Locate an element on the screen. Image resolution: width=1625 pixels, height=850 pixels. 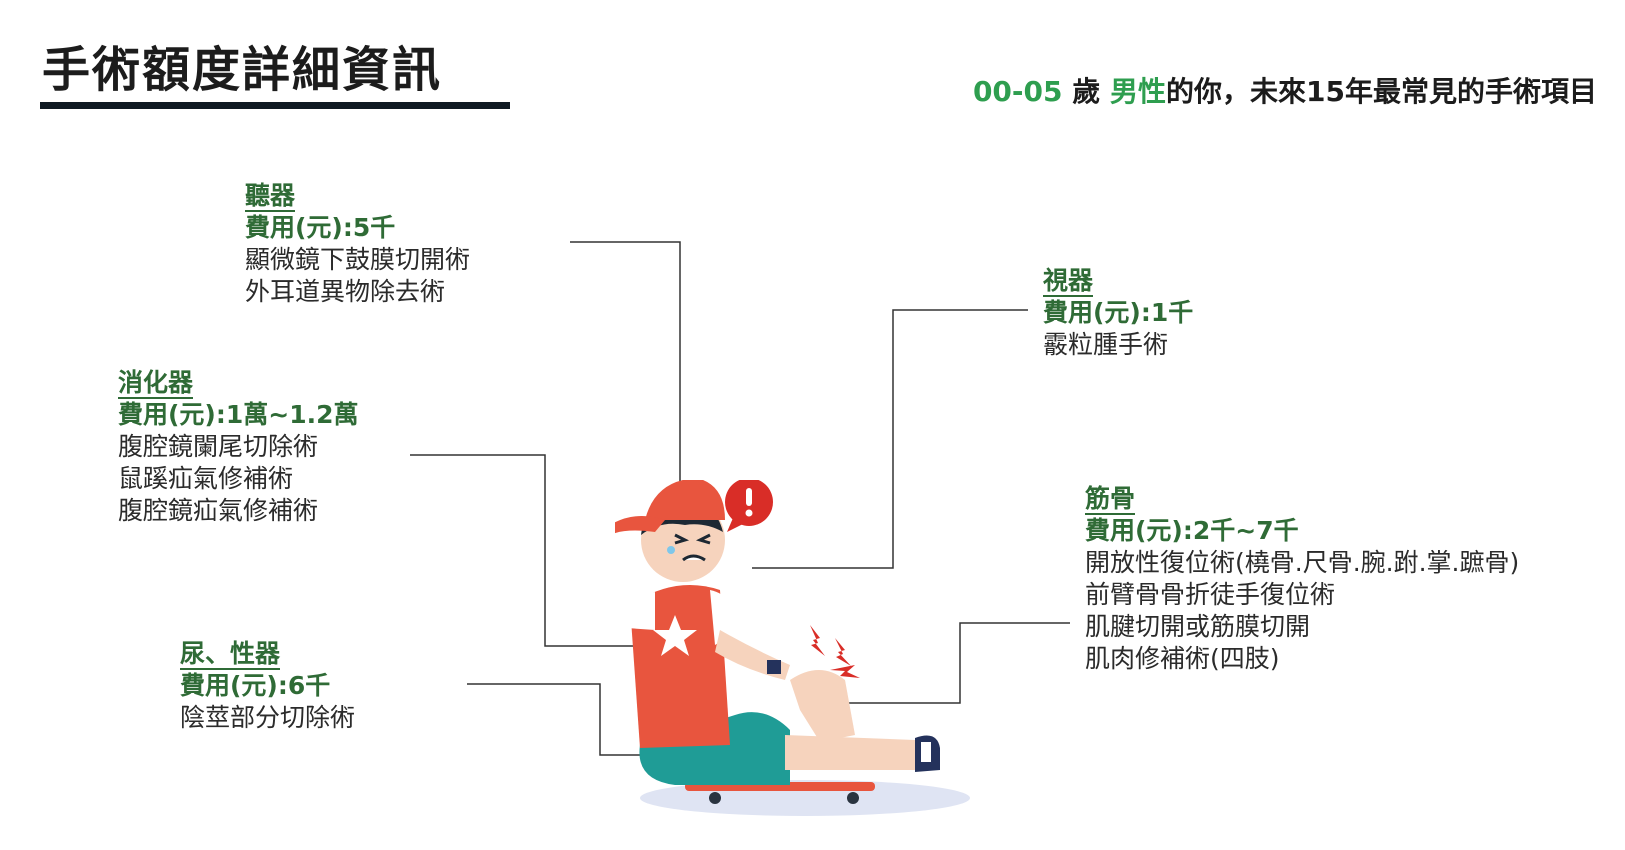
bone-item: 肌腱切開或筋膜切開 is located at coordinates (1198, 626).